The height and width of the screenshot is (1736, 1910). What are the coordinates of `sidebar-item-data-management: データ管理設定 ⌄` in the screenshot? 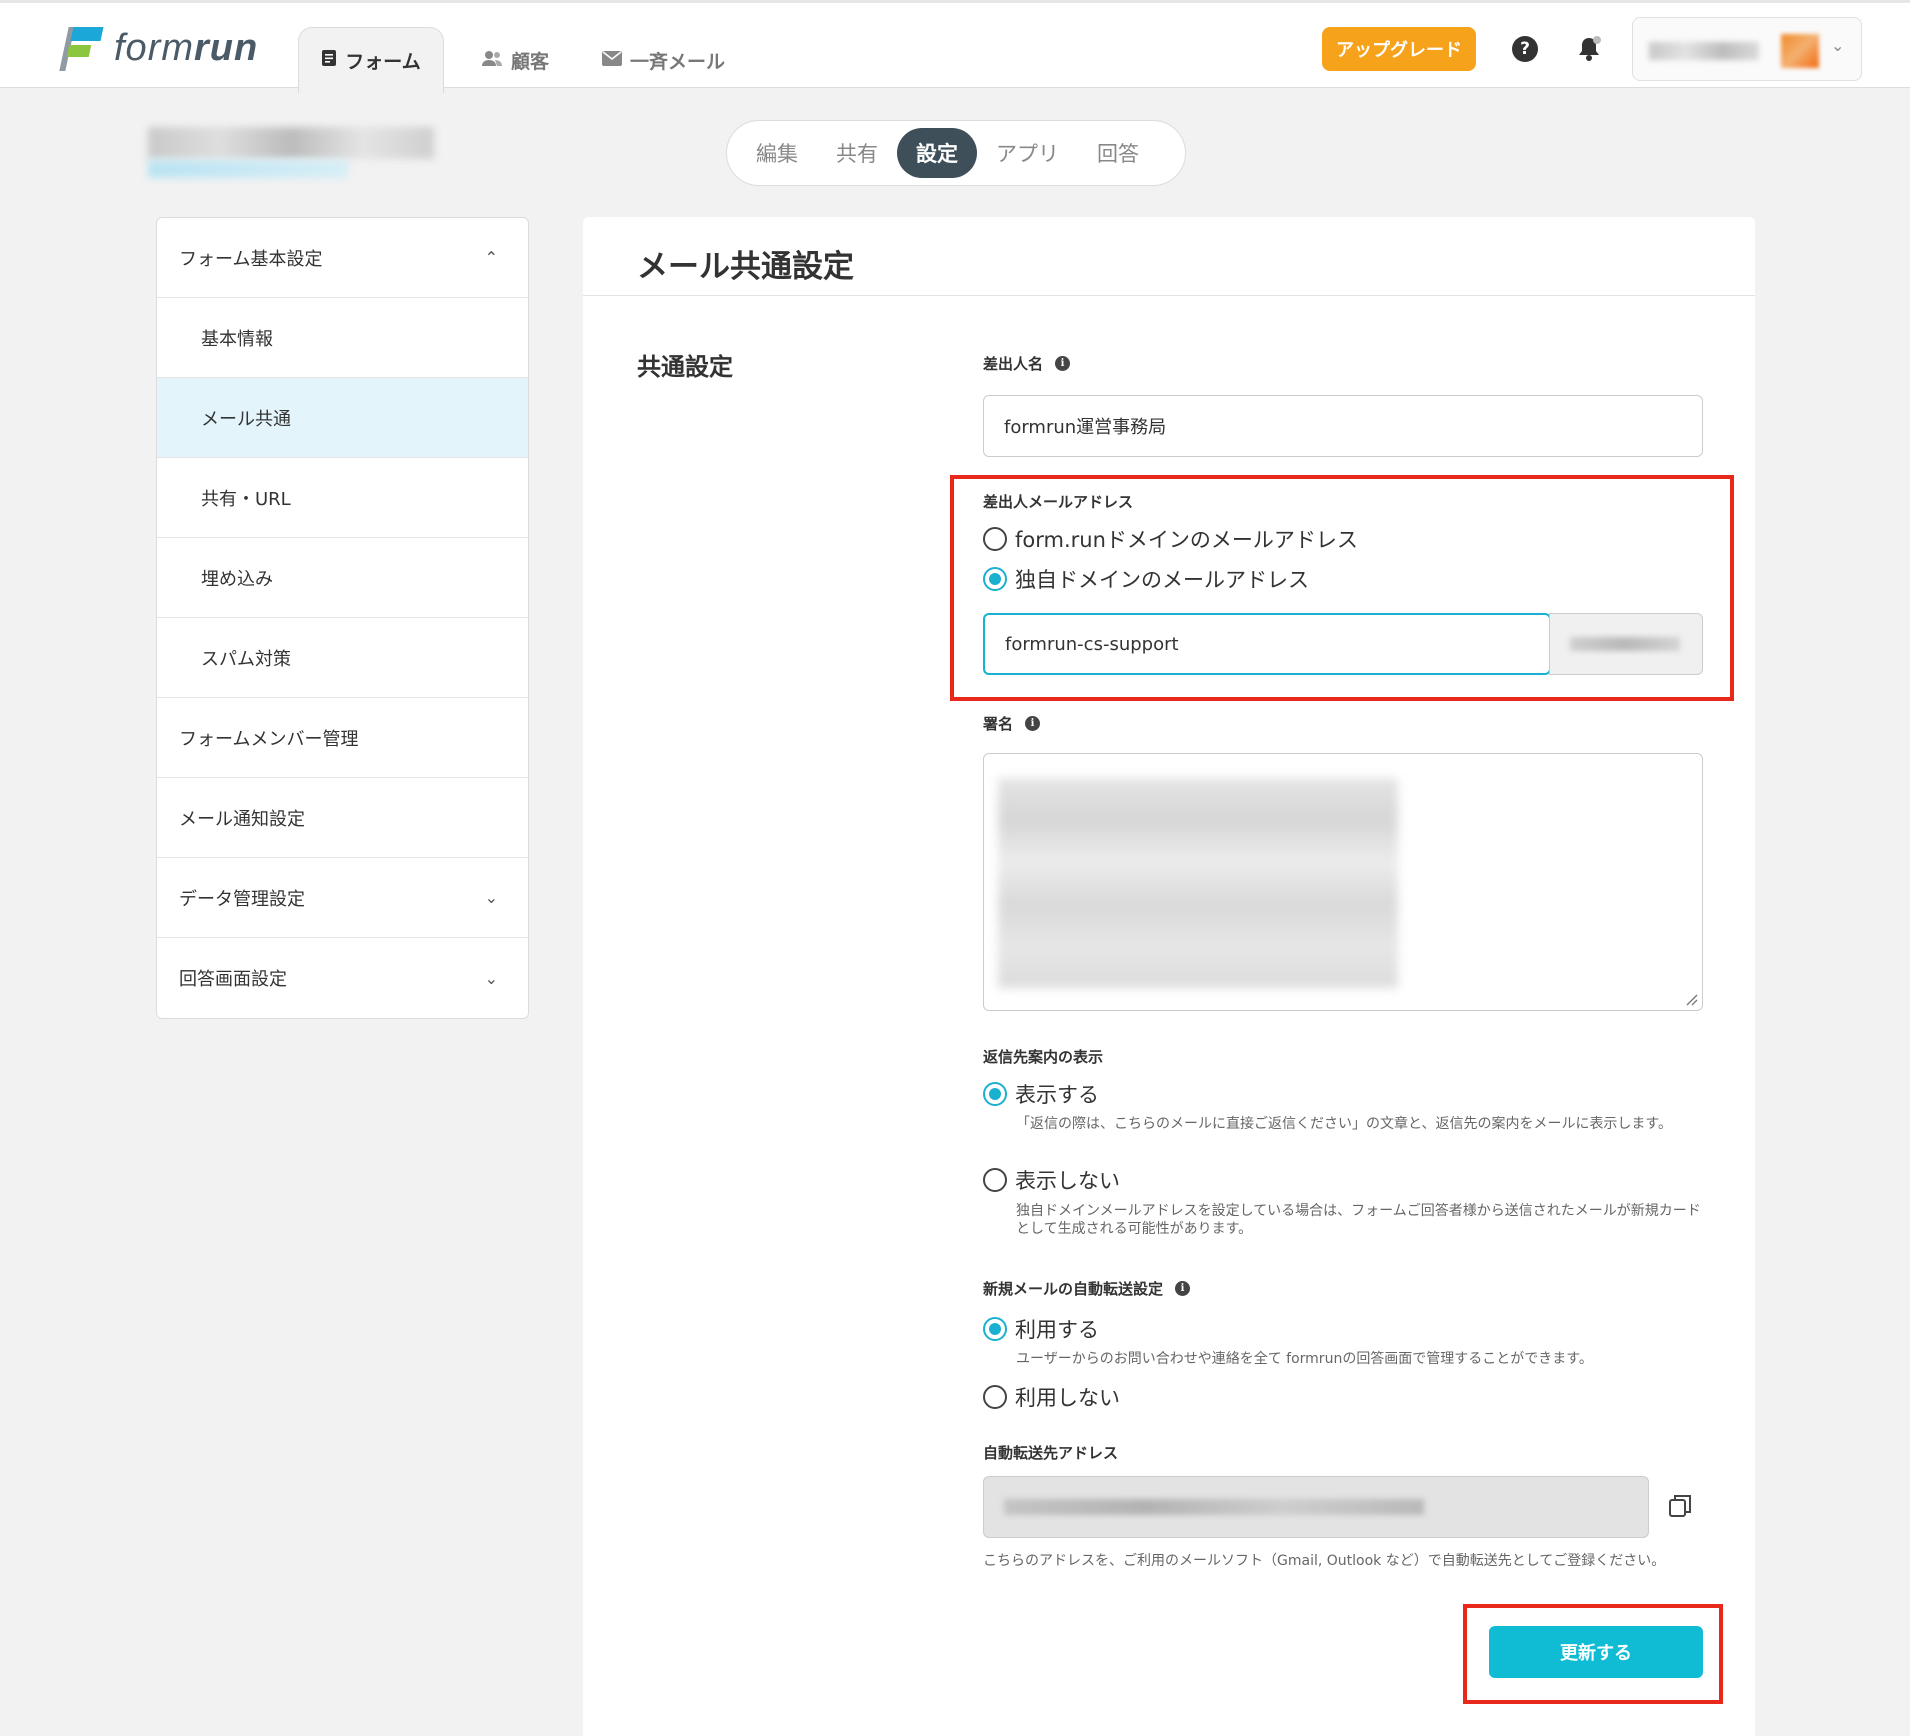 It's located at (342, 898).